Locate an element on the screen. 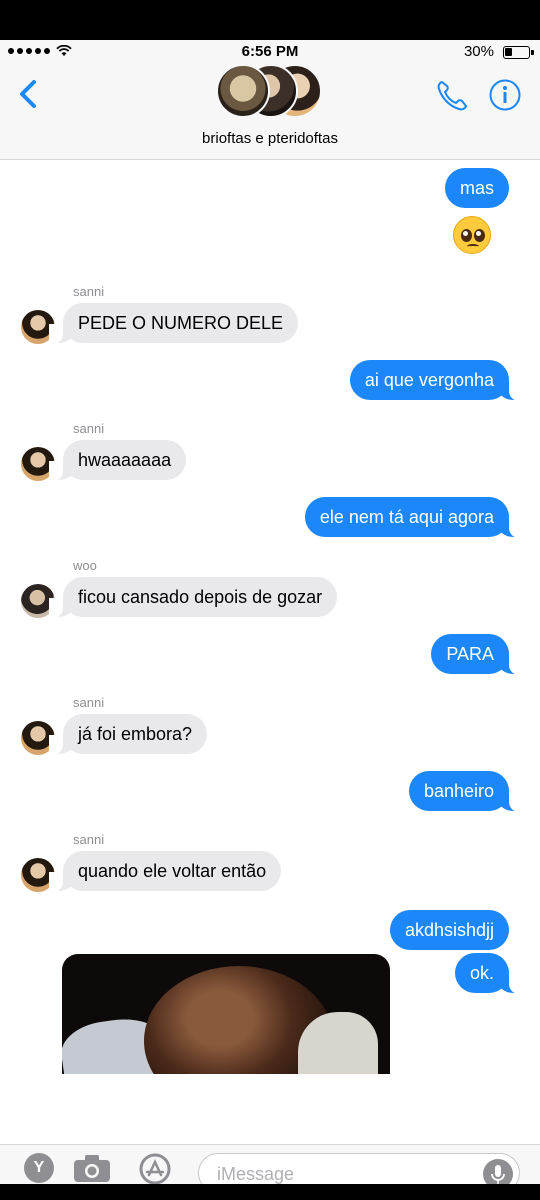 This screenshot has width=540, height=1200. app-store-icon is located at coordinates (155, 1168).